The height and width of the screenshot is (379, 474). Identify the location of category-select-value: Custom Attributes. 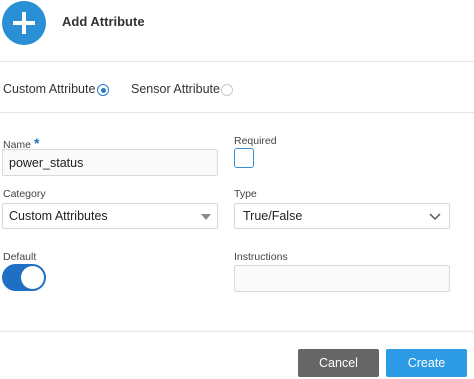
(58, 216).